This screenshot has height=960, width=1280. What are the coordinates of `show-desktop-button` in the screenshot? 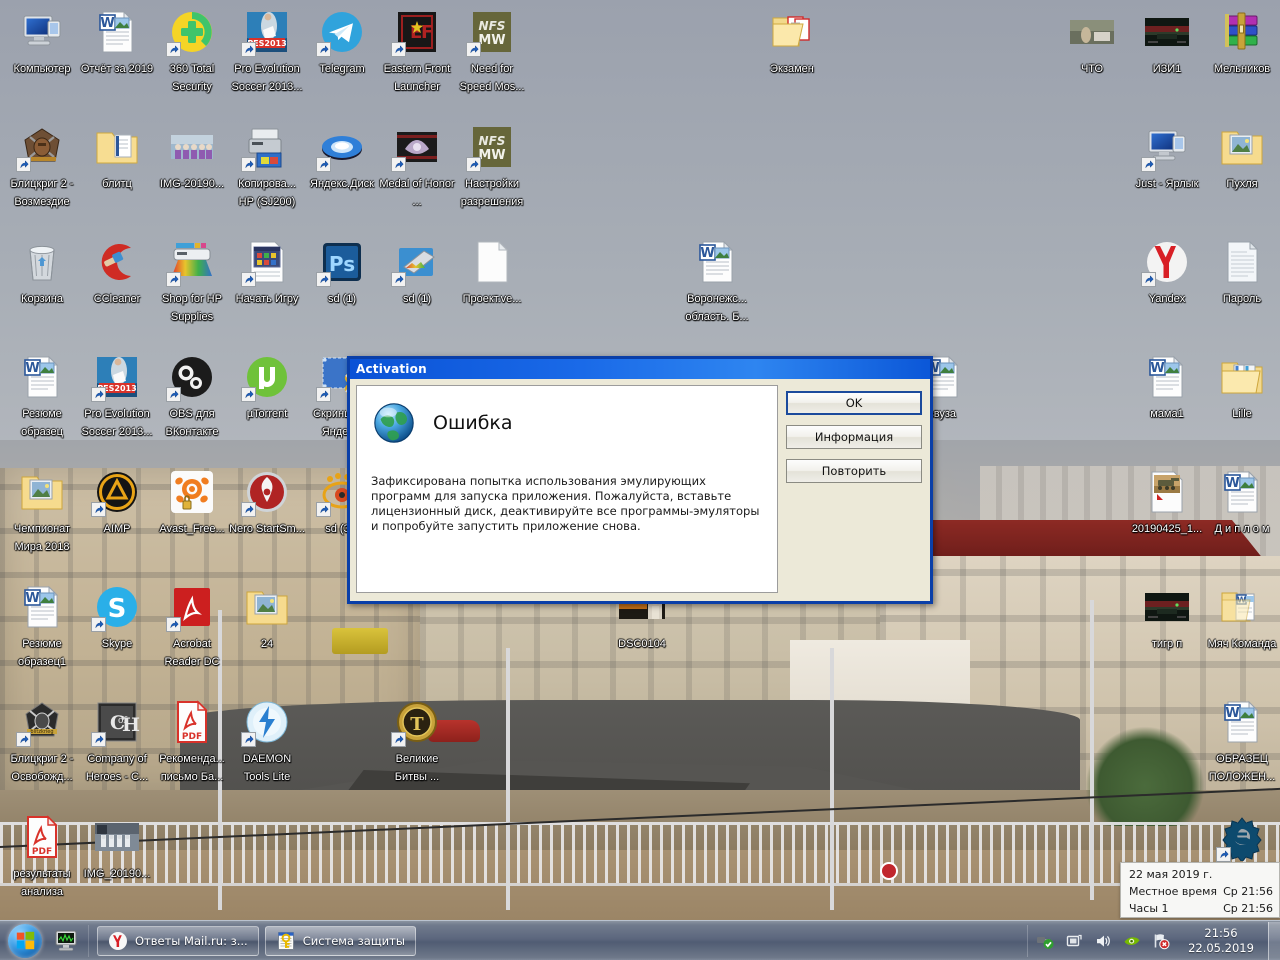 It's located at (1274, 940).